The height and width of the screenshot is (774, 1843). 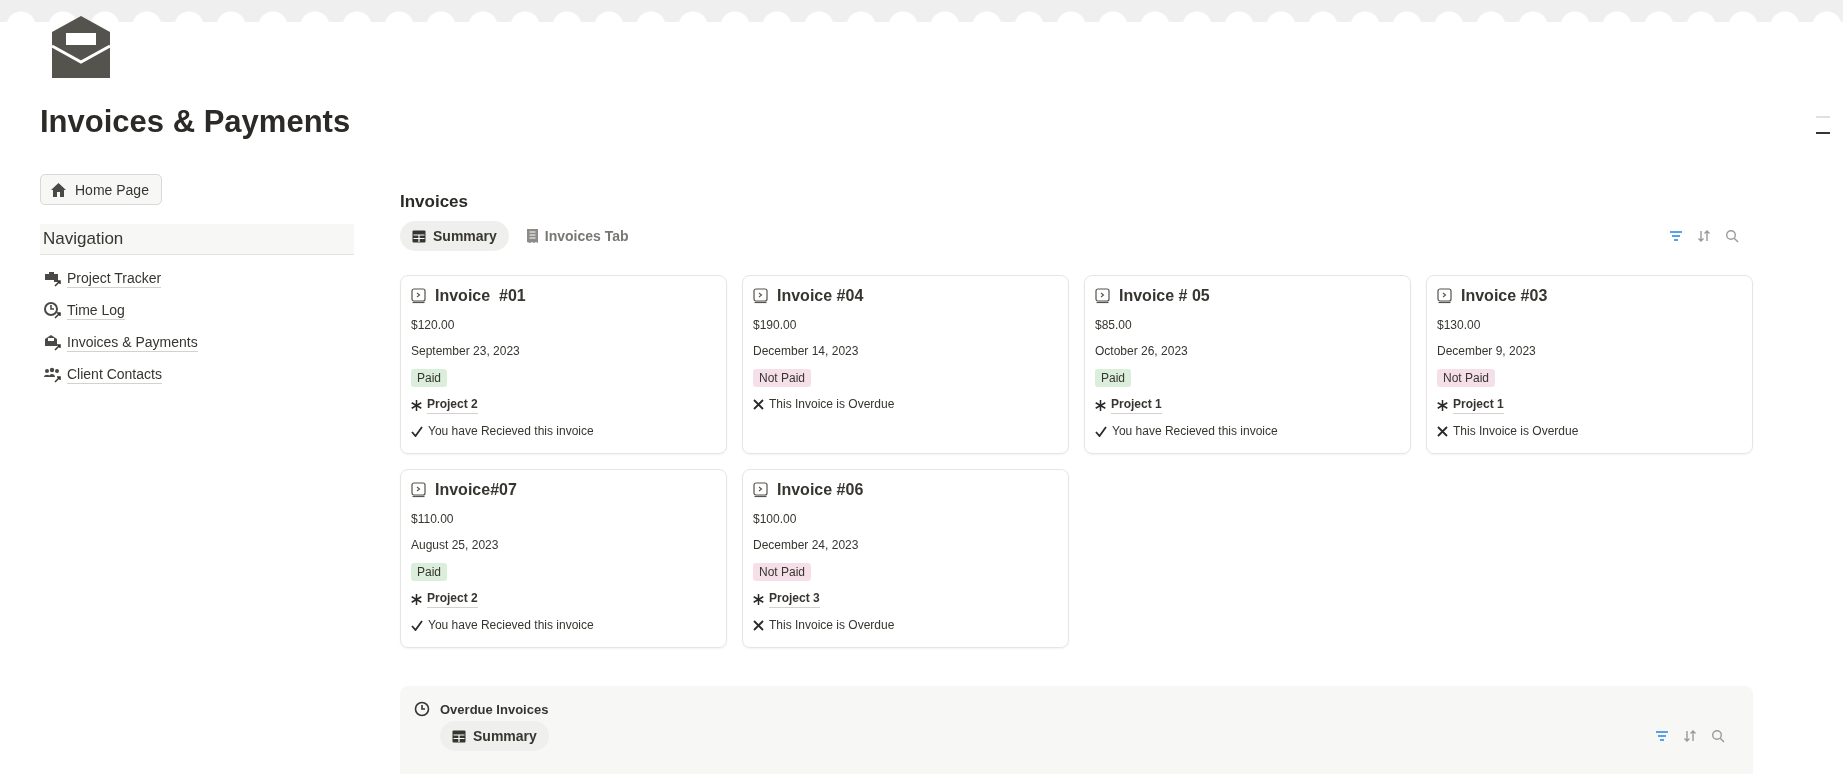 I want to click on nav-link: Invoices & Payments, so click(x=120, y=342).